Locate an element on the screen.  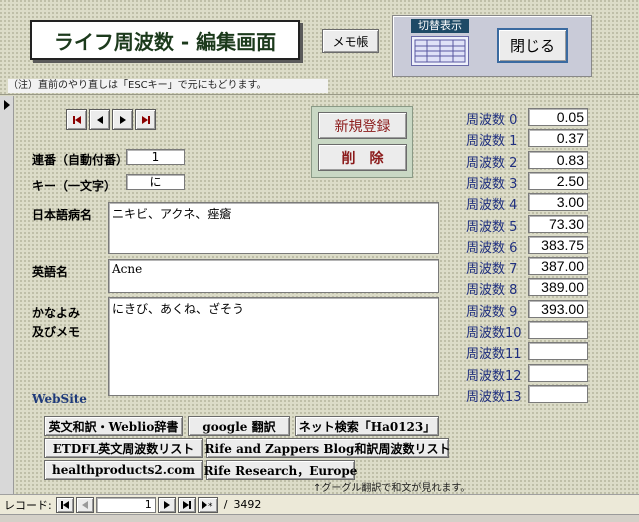
net-search-label: ネット検索「Ha0123」 is located at coordinates (367, 426).